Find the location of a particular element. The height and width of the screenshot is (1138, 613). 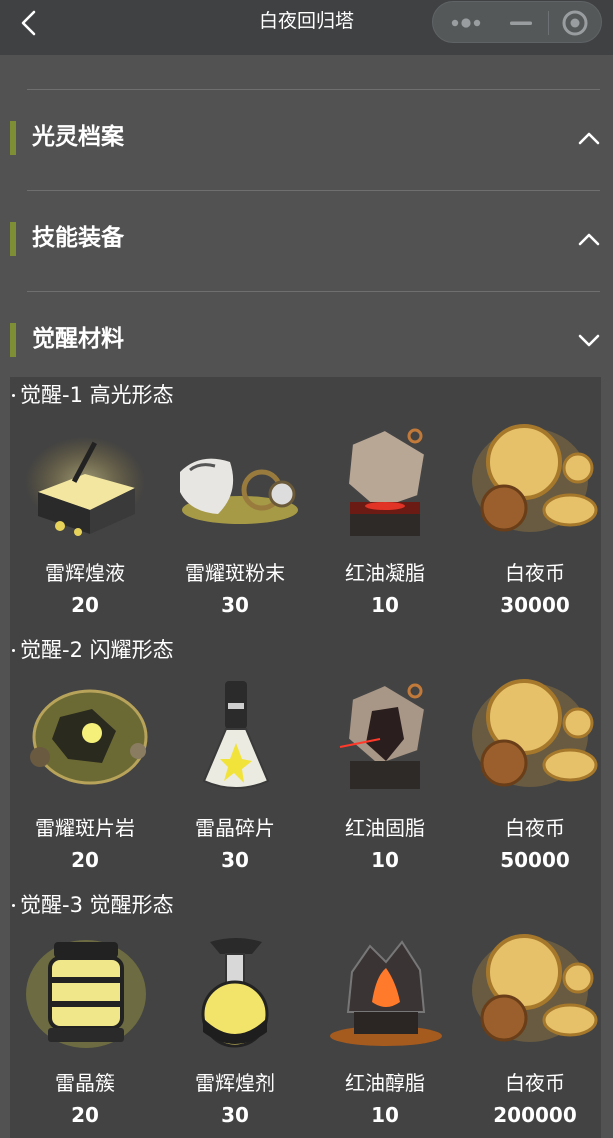

stage-title: 觉醒-3 觉醒形态 is located at coordinates (93, 905).